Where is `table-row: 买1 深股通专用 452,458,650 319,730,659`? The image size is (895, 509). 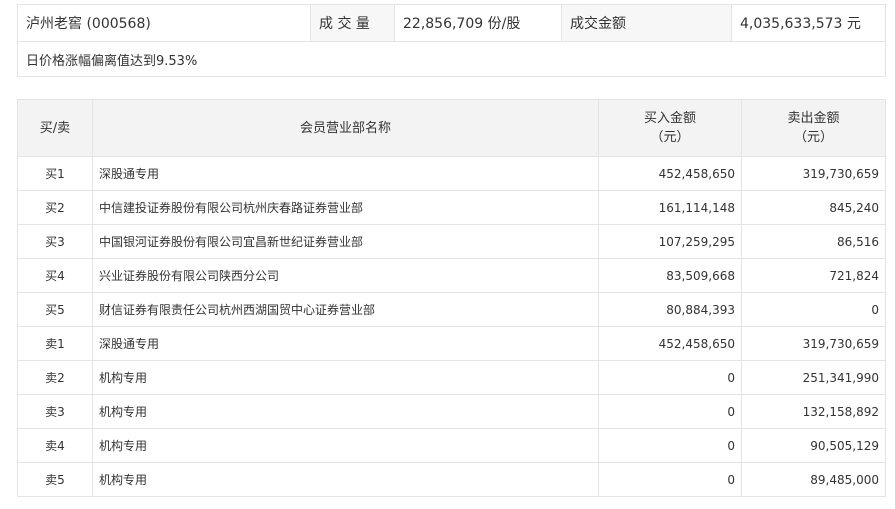
table-row: 买1 深股通专用 452,458,650 319,730,659 is located at coordinates (451, 173).